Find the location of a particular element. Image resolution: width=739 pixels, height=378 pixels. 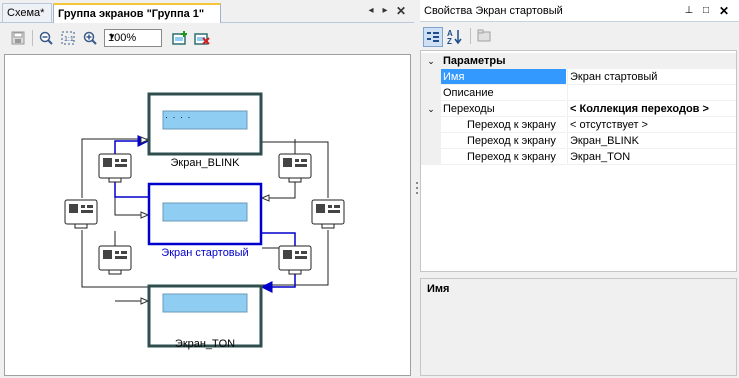

save-icon is located at coordinates (18, 38).